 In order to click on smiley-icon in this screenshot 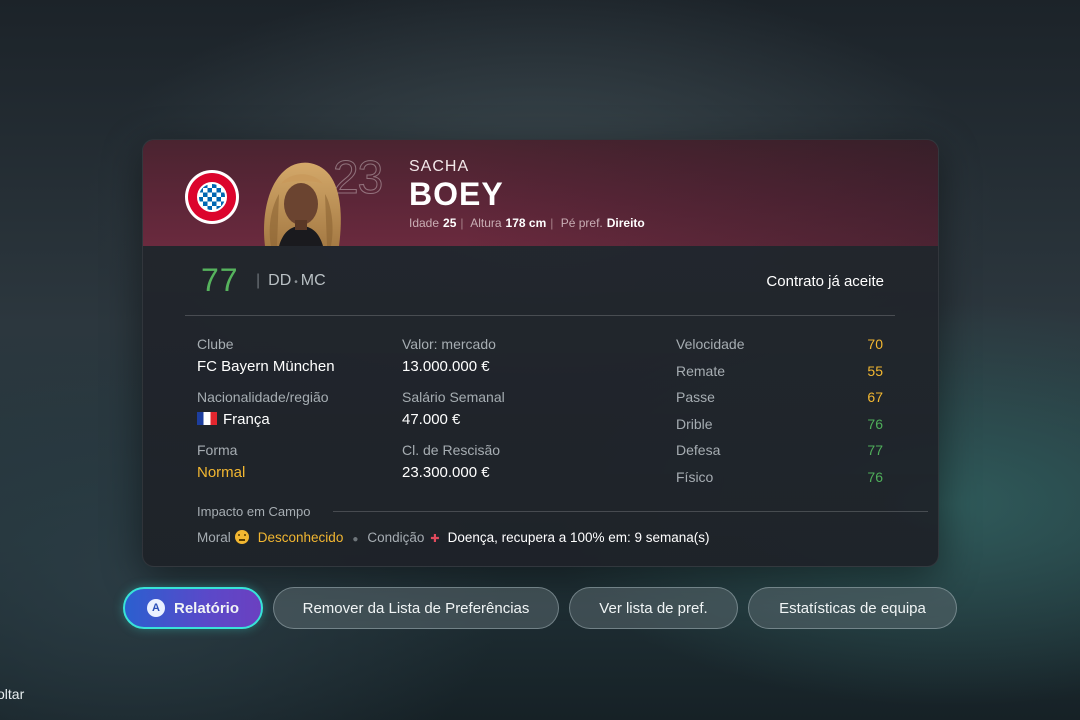, I will do `click(241, 537)`.